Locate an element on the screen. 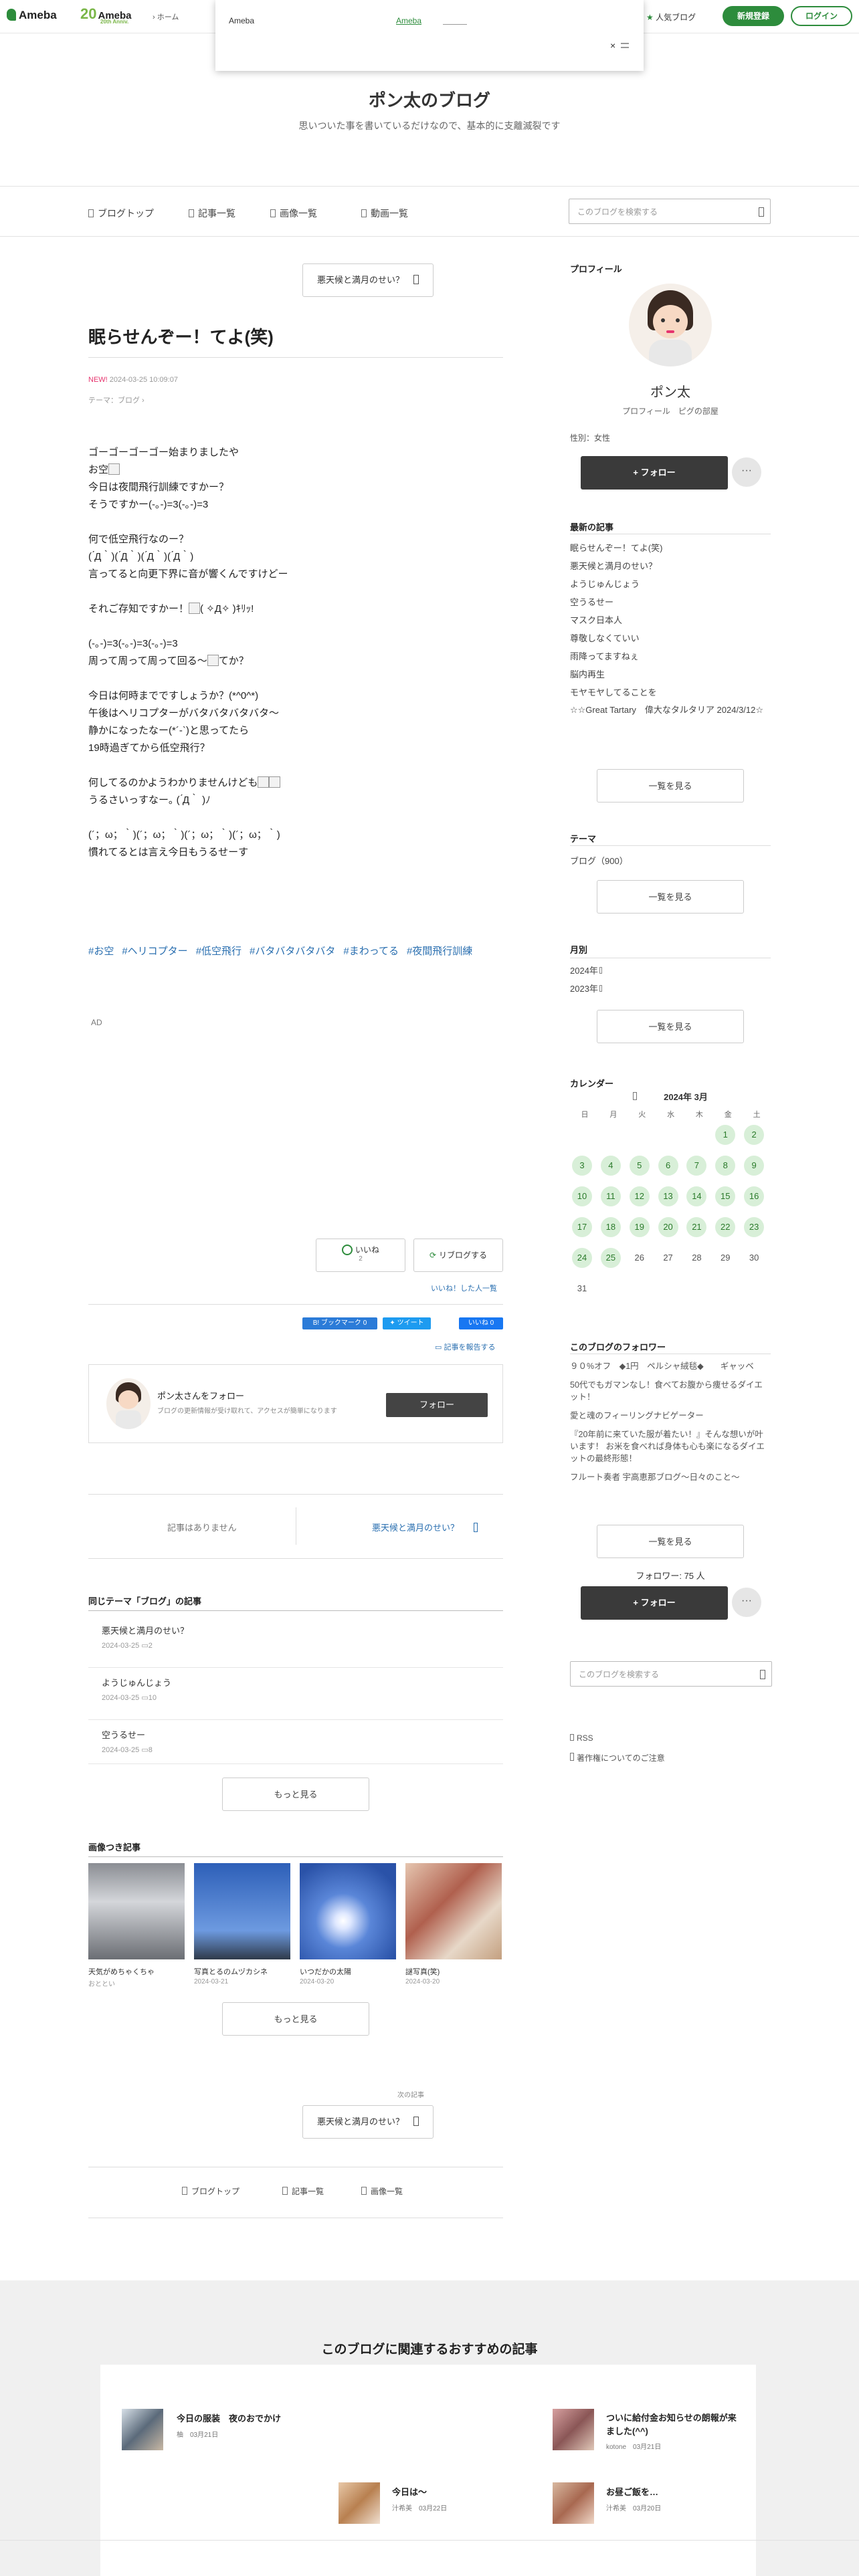  popular-blog-link: ★ 人気ブログ is located at coordinates (671, 17).